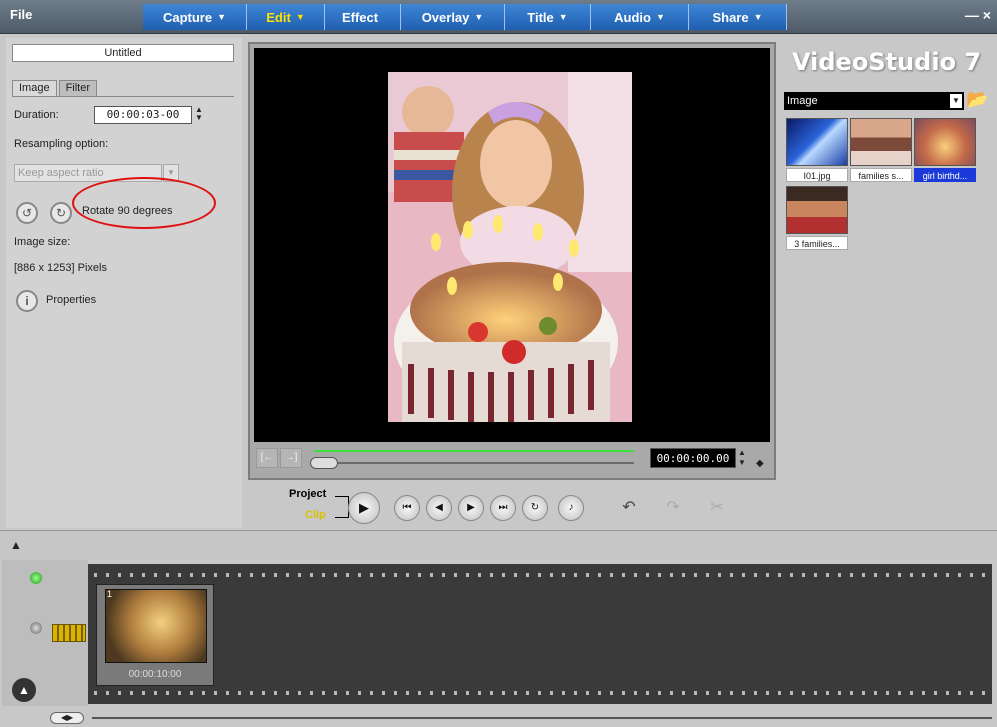 The image size is (997, 727). Describe the element at coordinates (67, 718) in the screenshot. I see `zoom-control: ◀▶` at that location.